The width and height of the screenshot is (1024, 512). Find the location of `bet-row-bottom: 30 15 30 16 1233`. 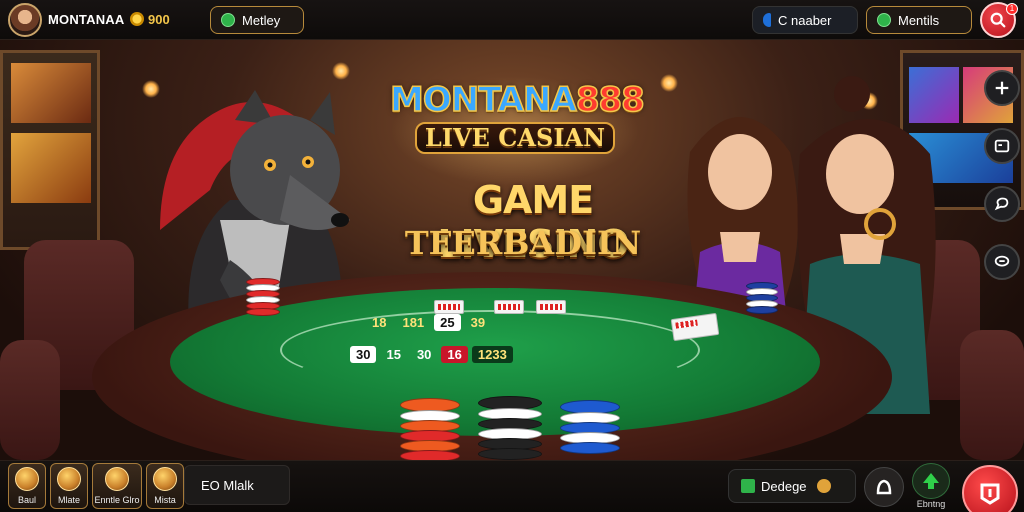

bet-row-bottom: 30 15 30 16 1233 is located at coordinates (431, 354).